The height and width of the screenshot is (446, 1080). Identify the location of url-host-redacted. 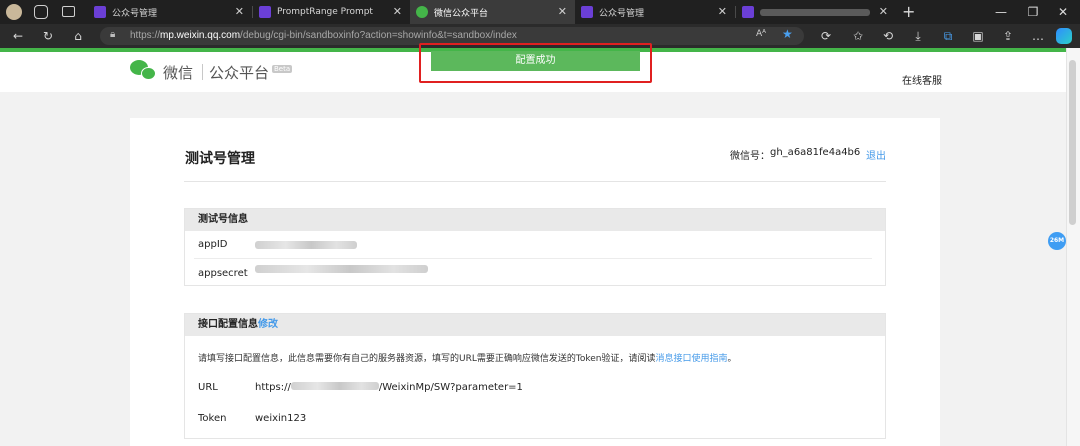
(334, 386).